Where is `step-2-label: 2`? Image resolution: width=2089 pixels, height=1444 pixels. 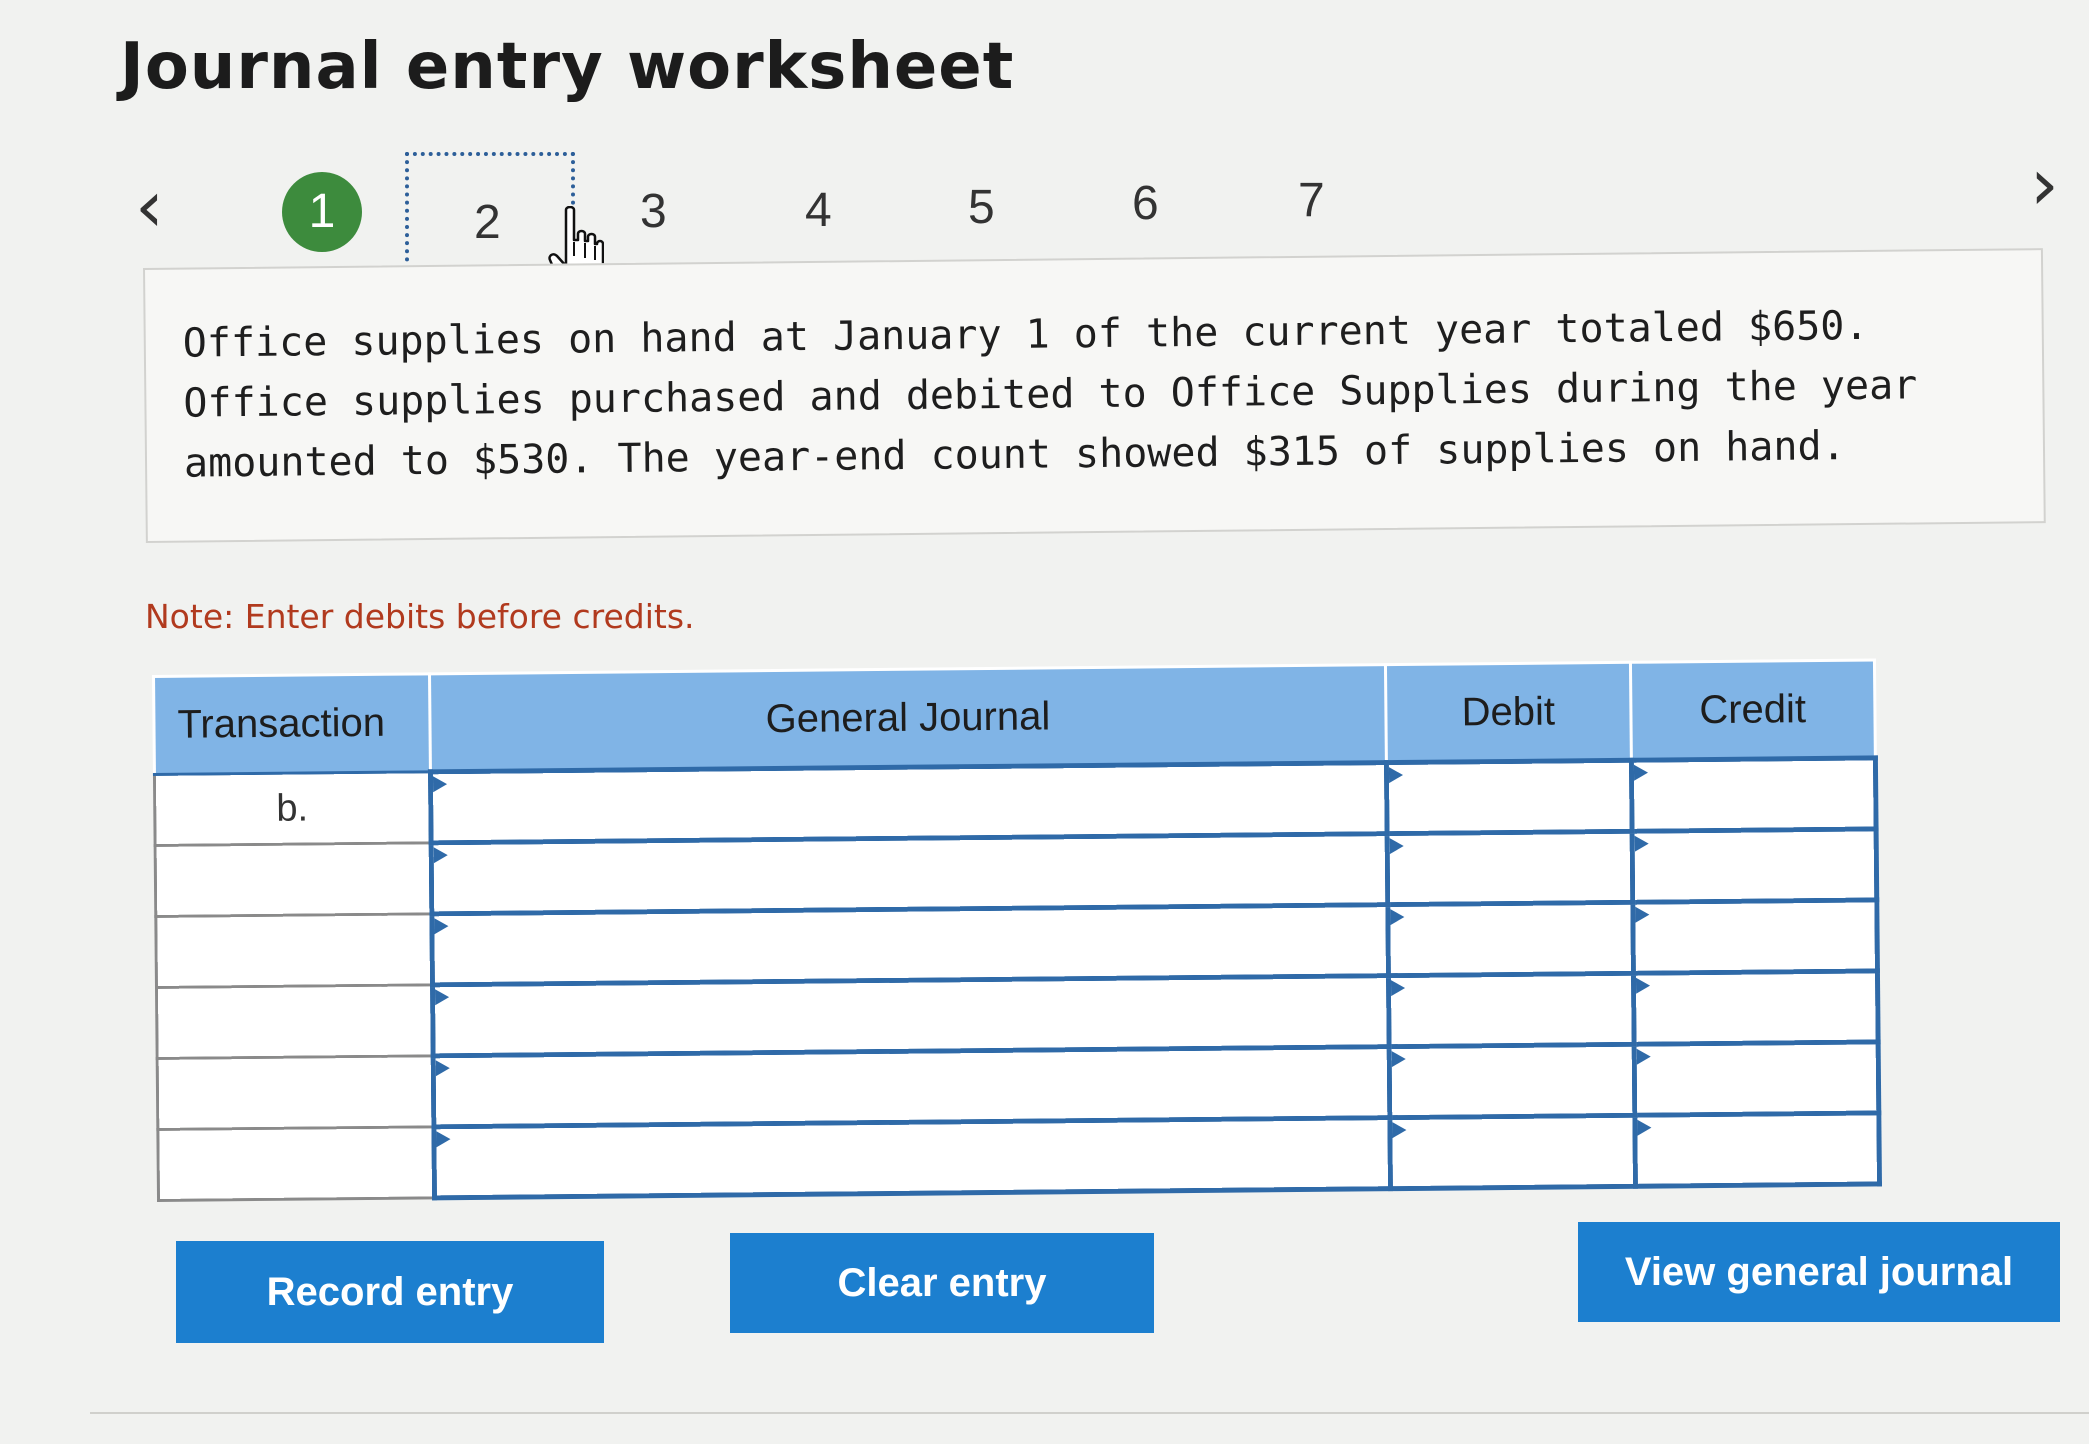 step-2-label: 2 is located at coordinates (487, 222).